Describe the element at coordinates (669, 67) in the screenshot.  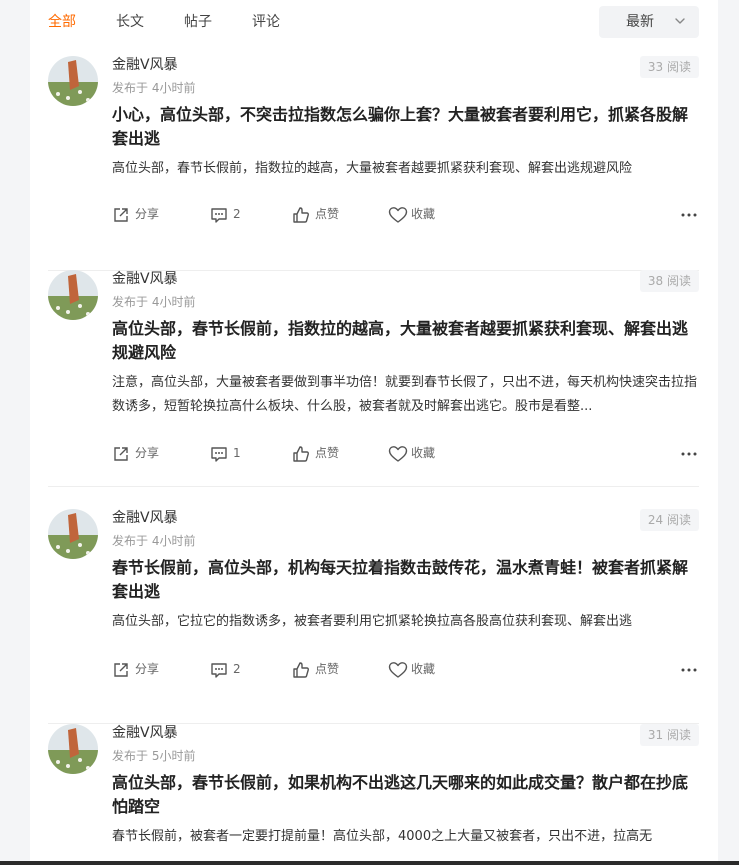
I see `read-count-badge: 33 阅读` at that location.